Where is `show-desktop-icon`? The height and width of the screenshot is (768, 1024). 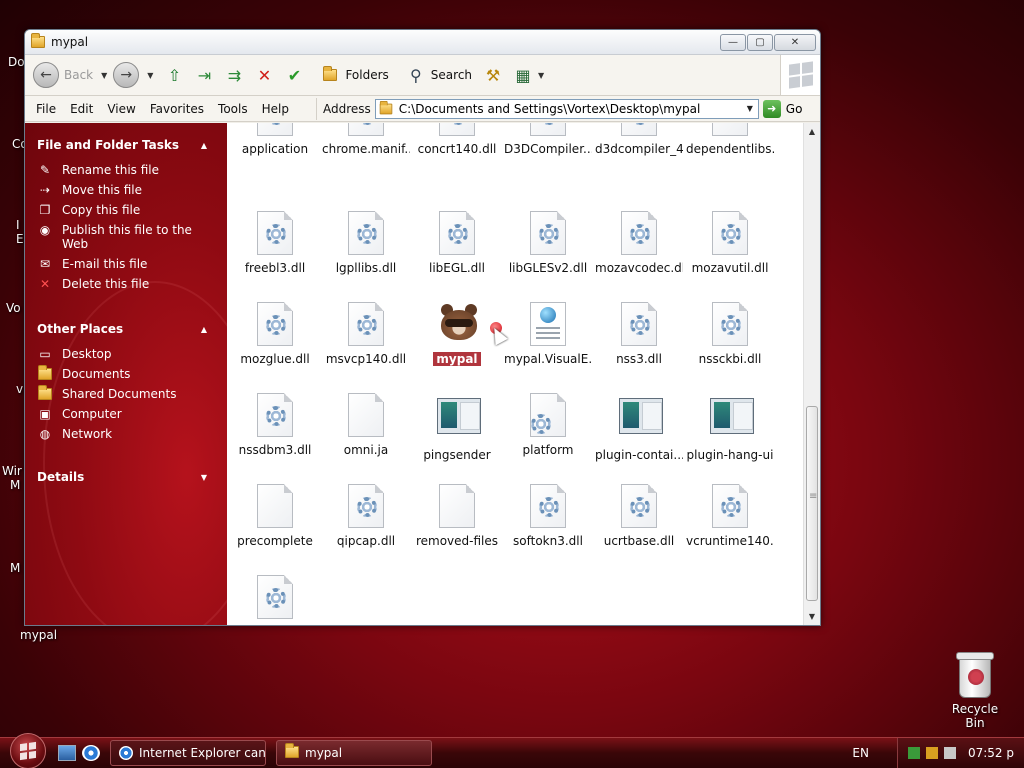
show-desktop-icon is located at coordinates (67, 753).